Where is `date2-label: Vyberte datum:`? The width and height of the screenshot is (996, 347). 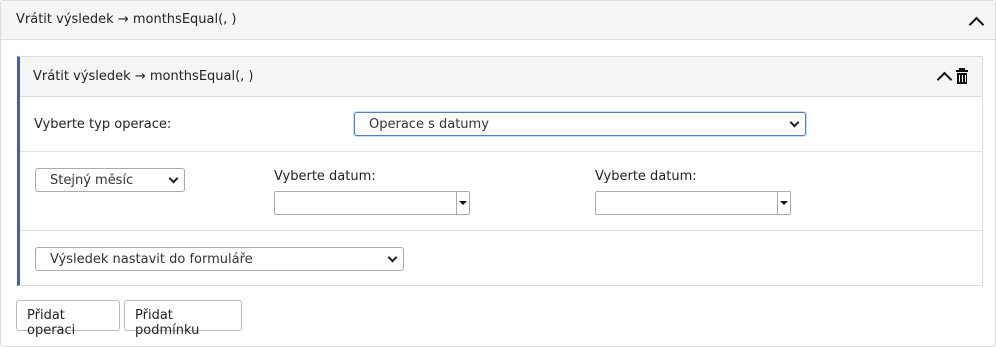
date2-label: Vyberte datum: is located at coordinates (646, 176).